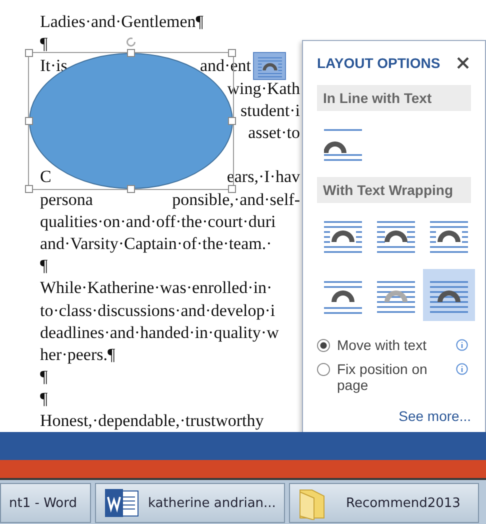  Describe the element at coordinates (394, 98) in the screenshot. I see `section-heading: In Line with Text` at that location.